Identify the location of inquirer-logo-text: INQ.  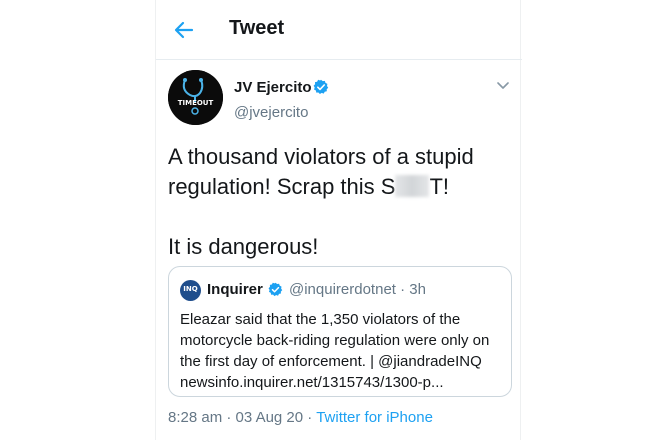
(190, 289).